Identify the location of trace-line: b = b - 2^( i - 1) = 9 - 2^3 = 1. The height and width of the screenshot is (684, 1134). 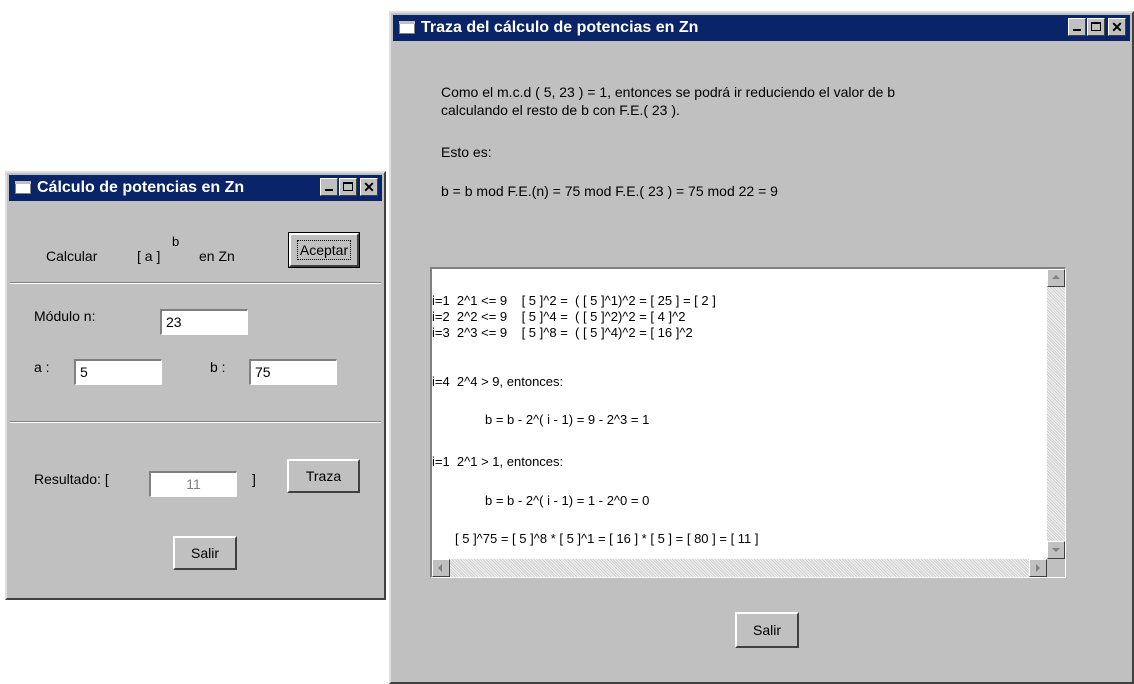
(567, 419).